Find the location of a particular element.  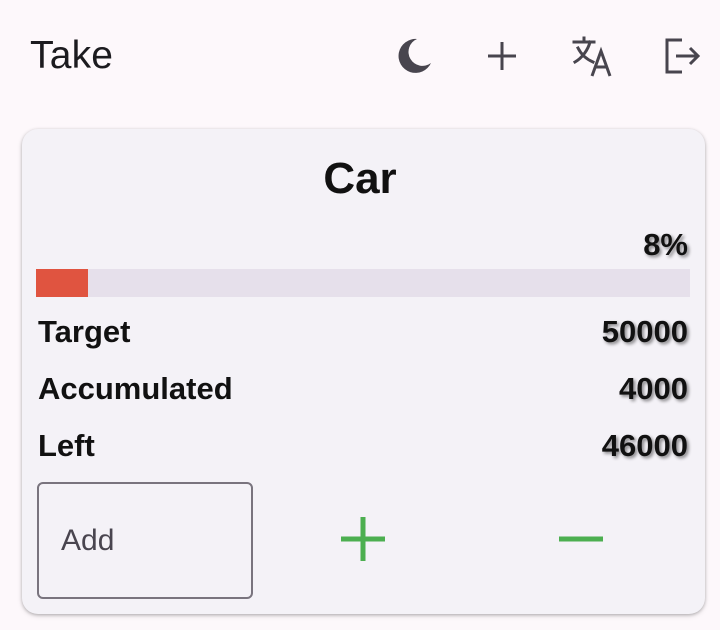

add-goal-button is located at coordinates (502, 56).